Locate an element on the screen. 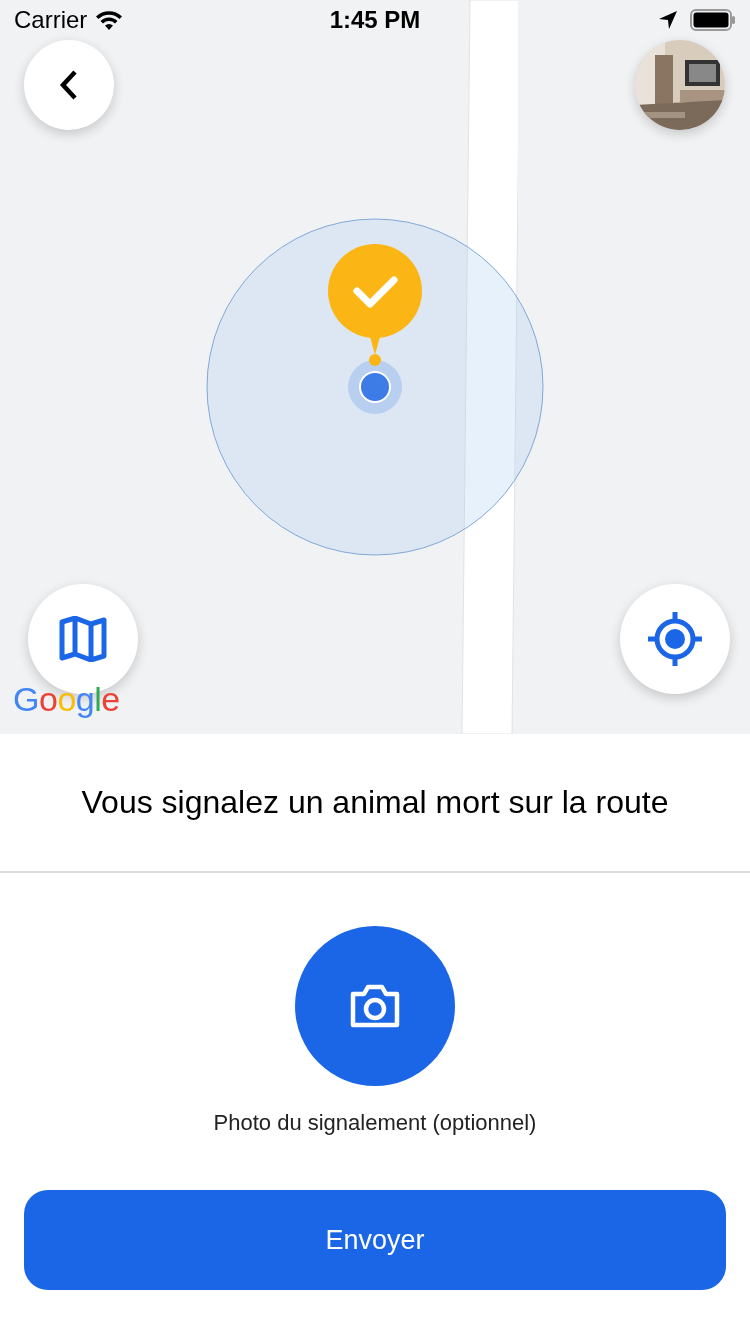 The width and height of the screenshot is (750, 1334). my-location-button is located at coordinates (675, 639).